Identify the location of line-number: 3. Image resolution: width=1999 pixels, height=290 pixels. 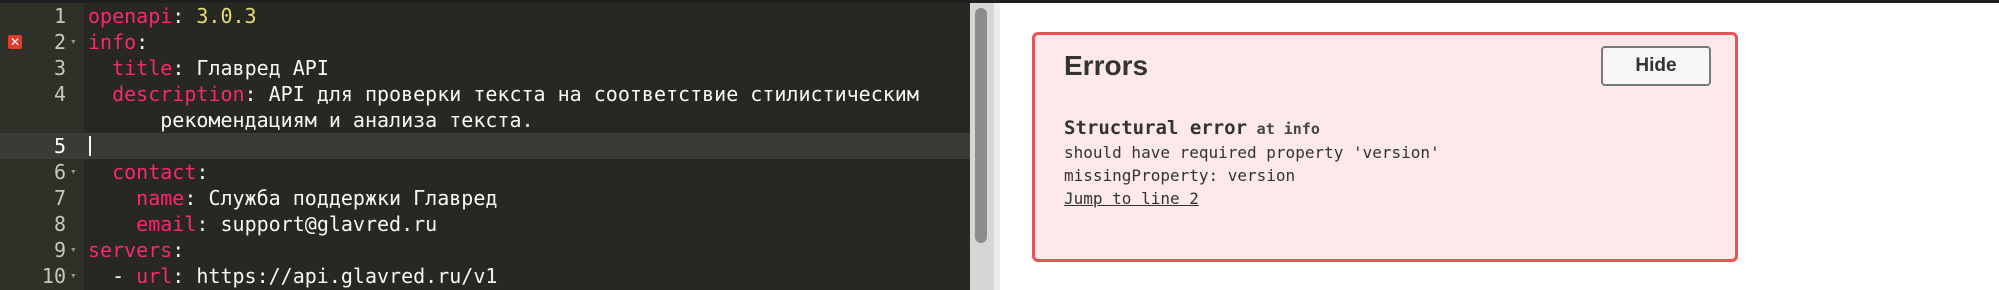
(59, 68).